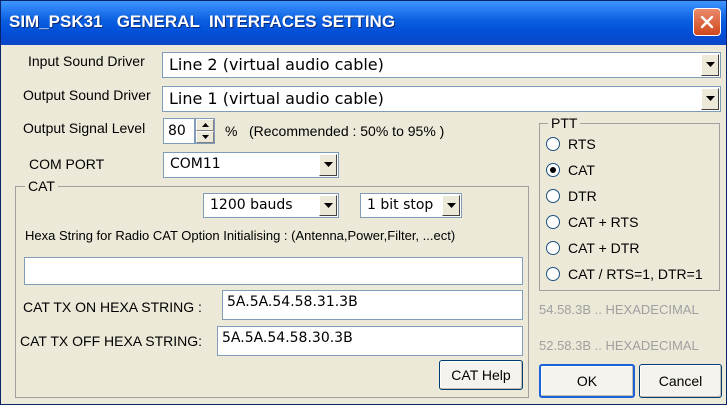 The image size is (727, 405). What do you see at coordinates (251, 205) in the screenshot?
I see `baud-rate-value: 1200 bauds` at bounding box center [251, 205].